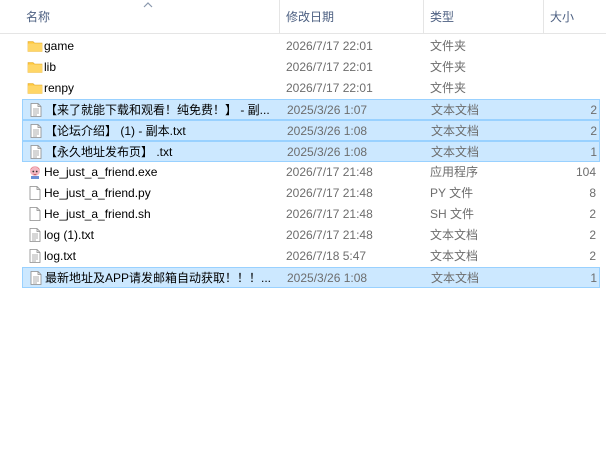  Describe the element at coordinates (50, 67) in the screenshot. I see `file-name: lib` at that location.